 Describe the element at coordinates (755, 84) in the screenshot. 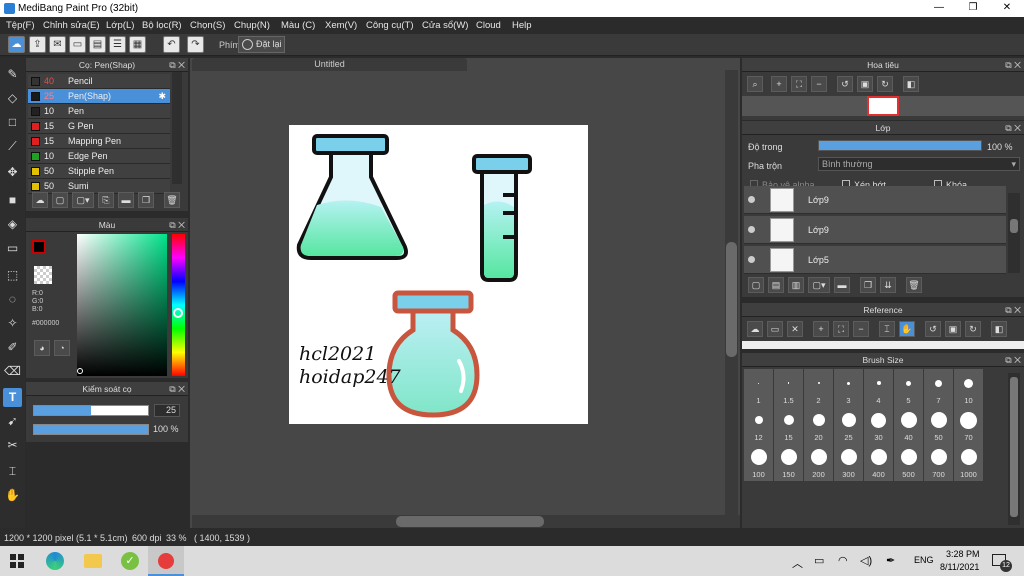

I see `zoom-icon: ⌕` at that location.